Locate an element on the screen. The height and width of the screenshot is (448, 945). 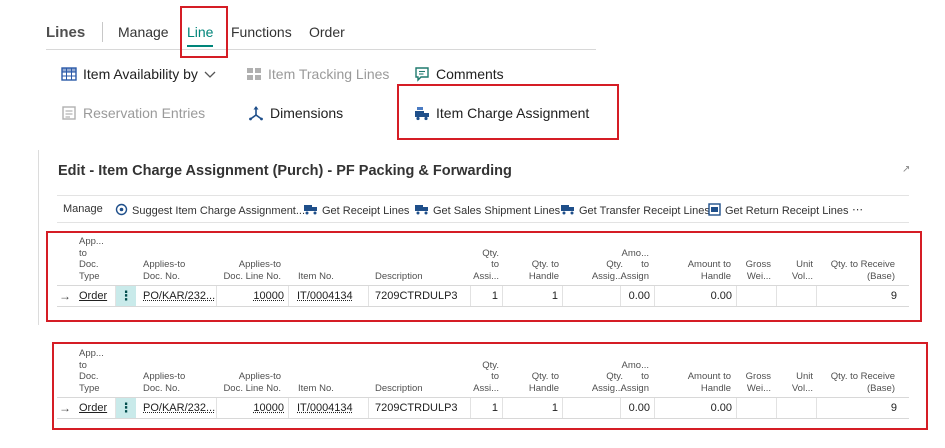
comment-icon is located at coordinates (422, 74).